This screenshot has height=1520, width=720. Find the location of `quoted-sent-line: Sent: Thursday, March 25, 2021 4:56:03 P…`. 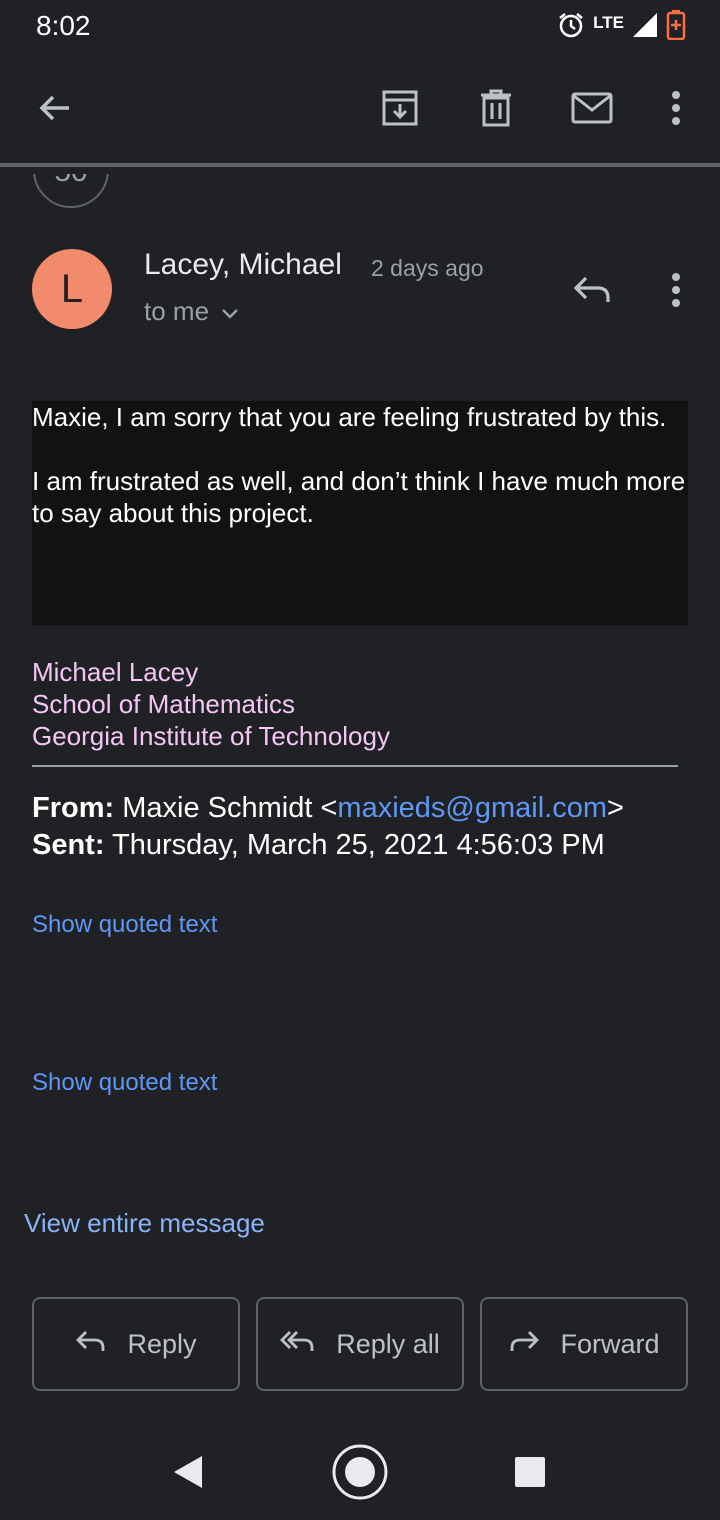

quoted-sent-line: Sent: Thursday, March 25, 2021 4:56:03 P… is located at coordinates (328, 845).